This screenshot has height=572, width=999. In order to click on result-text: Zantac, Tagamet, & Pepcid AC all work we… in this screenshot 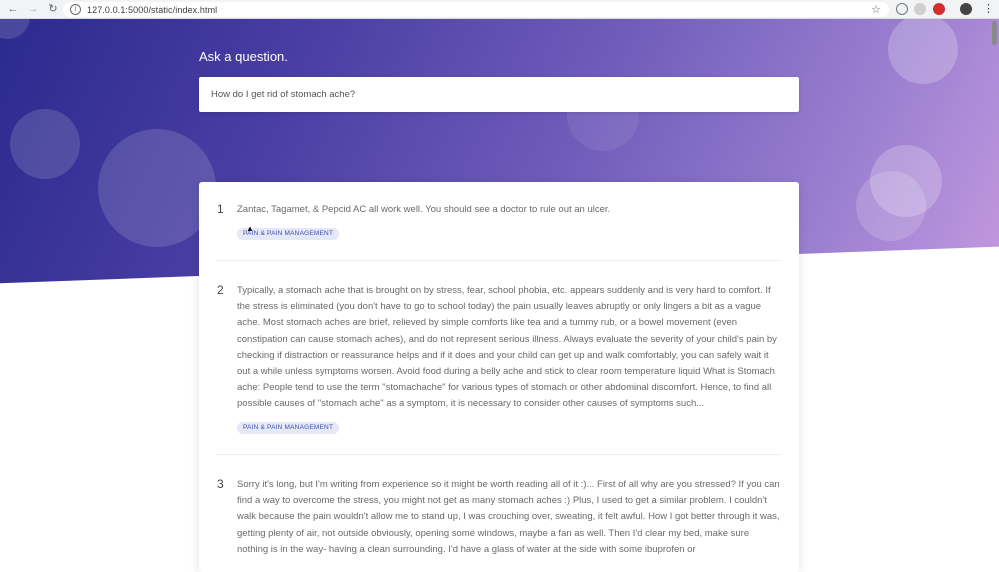, I will do `click(424, 209)`.